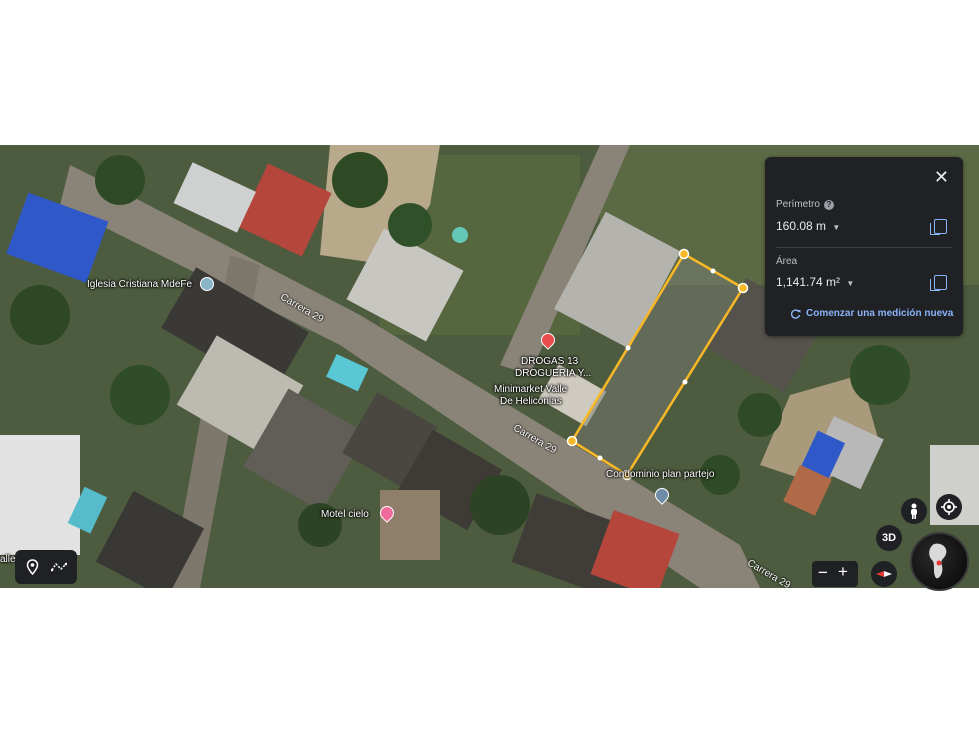 The image size is (979, 734). Describe the element at coordinates (938, 227) in the screenshot. I see `copy-perimeter-icon` at that location.